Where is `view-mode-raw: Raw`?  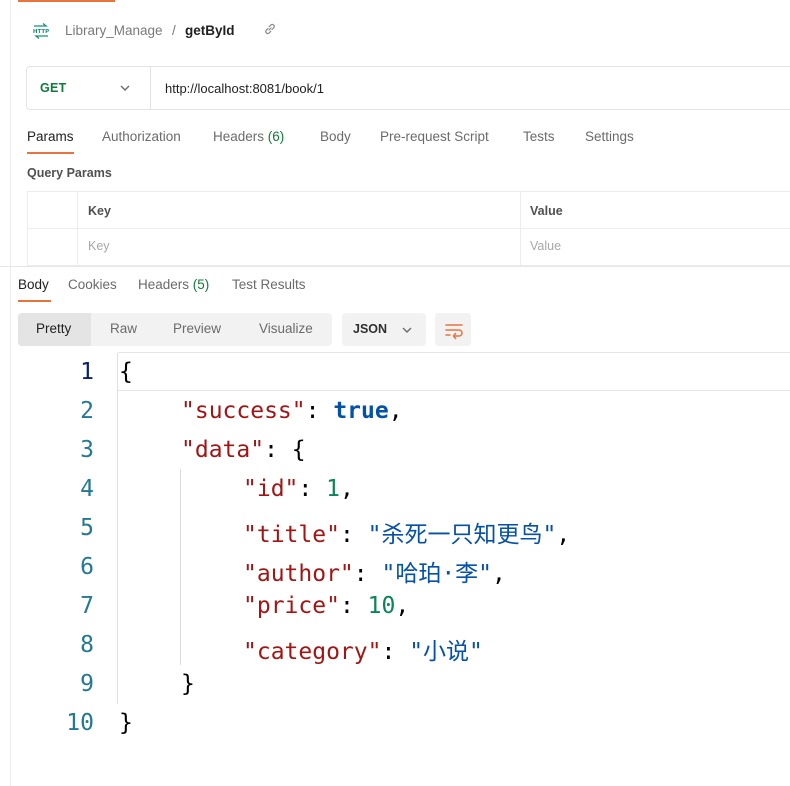 view-mode-raw: Raw is located at coordinates (123, 328).